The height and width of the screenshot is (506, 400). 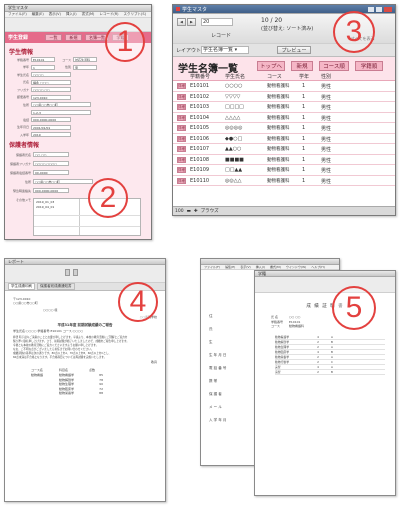 I want to click on zoom-level: 100, so click(x=179, y=211).